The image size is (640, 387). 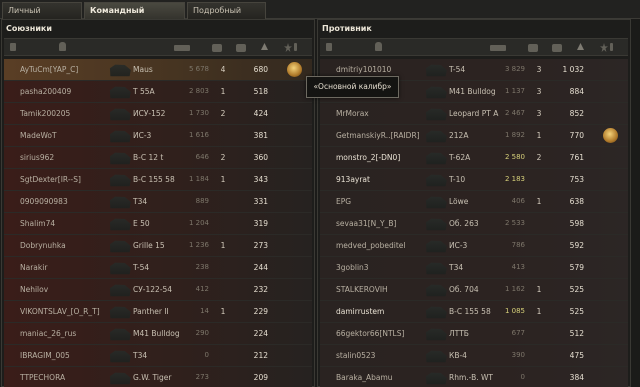 What do you see at coordinates (457, 179) in the screenshot?
I see `tank-name: T-10` at bounding box center [457, 179].